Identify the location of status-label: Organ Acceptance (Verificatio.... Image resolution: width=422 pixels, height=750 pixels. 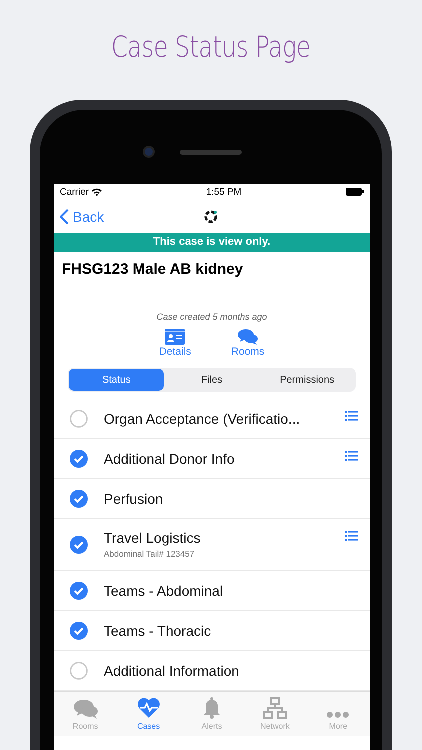
(202, 418).